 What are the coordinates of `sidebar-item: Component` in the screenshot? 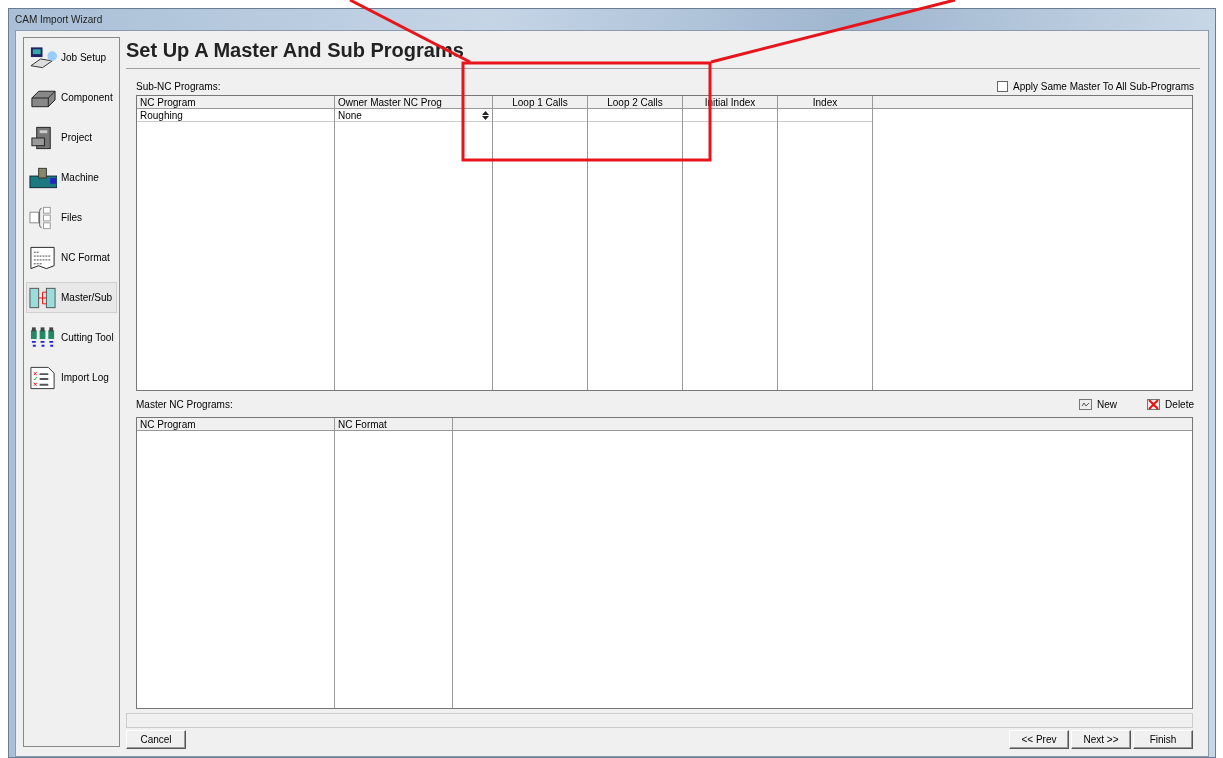 It's located at (71, 97).